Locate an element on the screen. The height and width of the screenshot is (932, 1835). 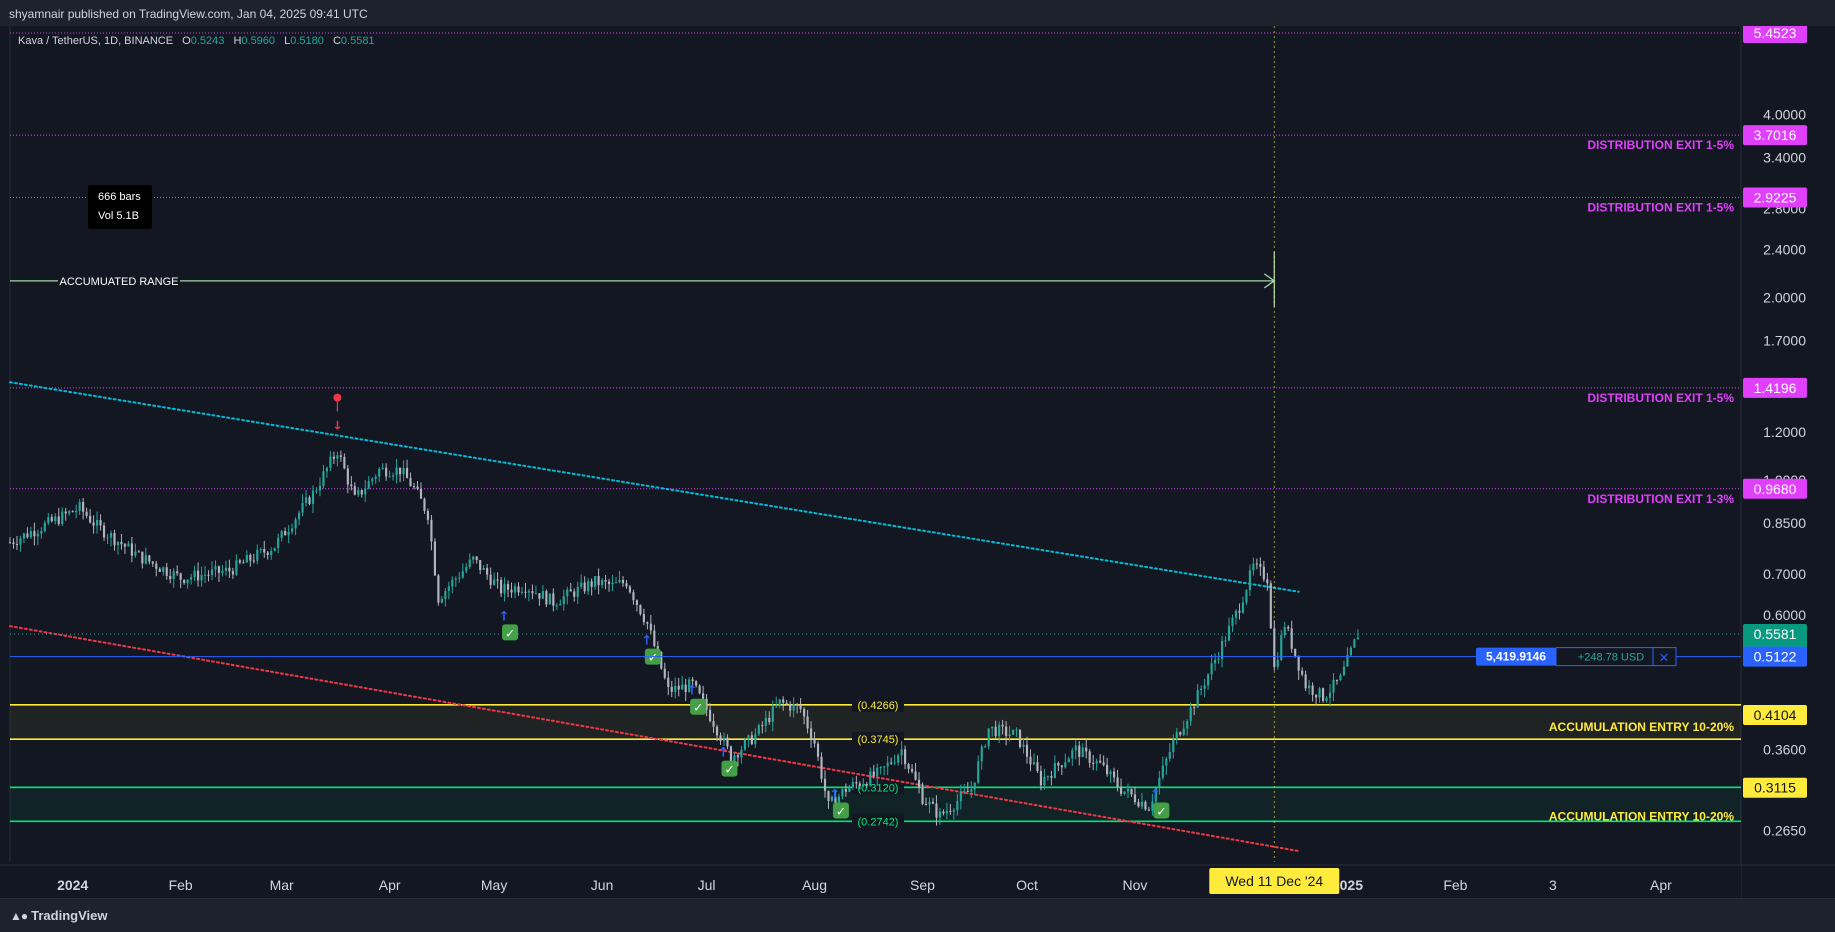
tradingview-logo: ▲● TradingView is located at coordinates (58, 915).